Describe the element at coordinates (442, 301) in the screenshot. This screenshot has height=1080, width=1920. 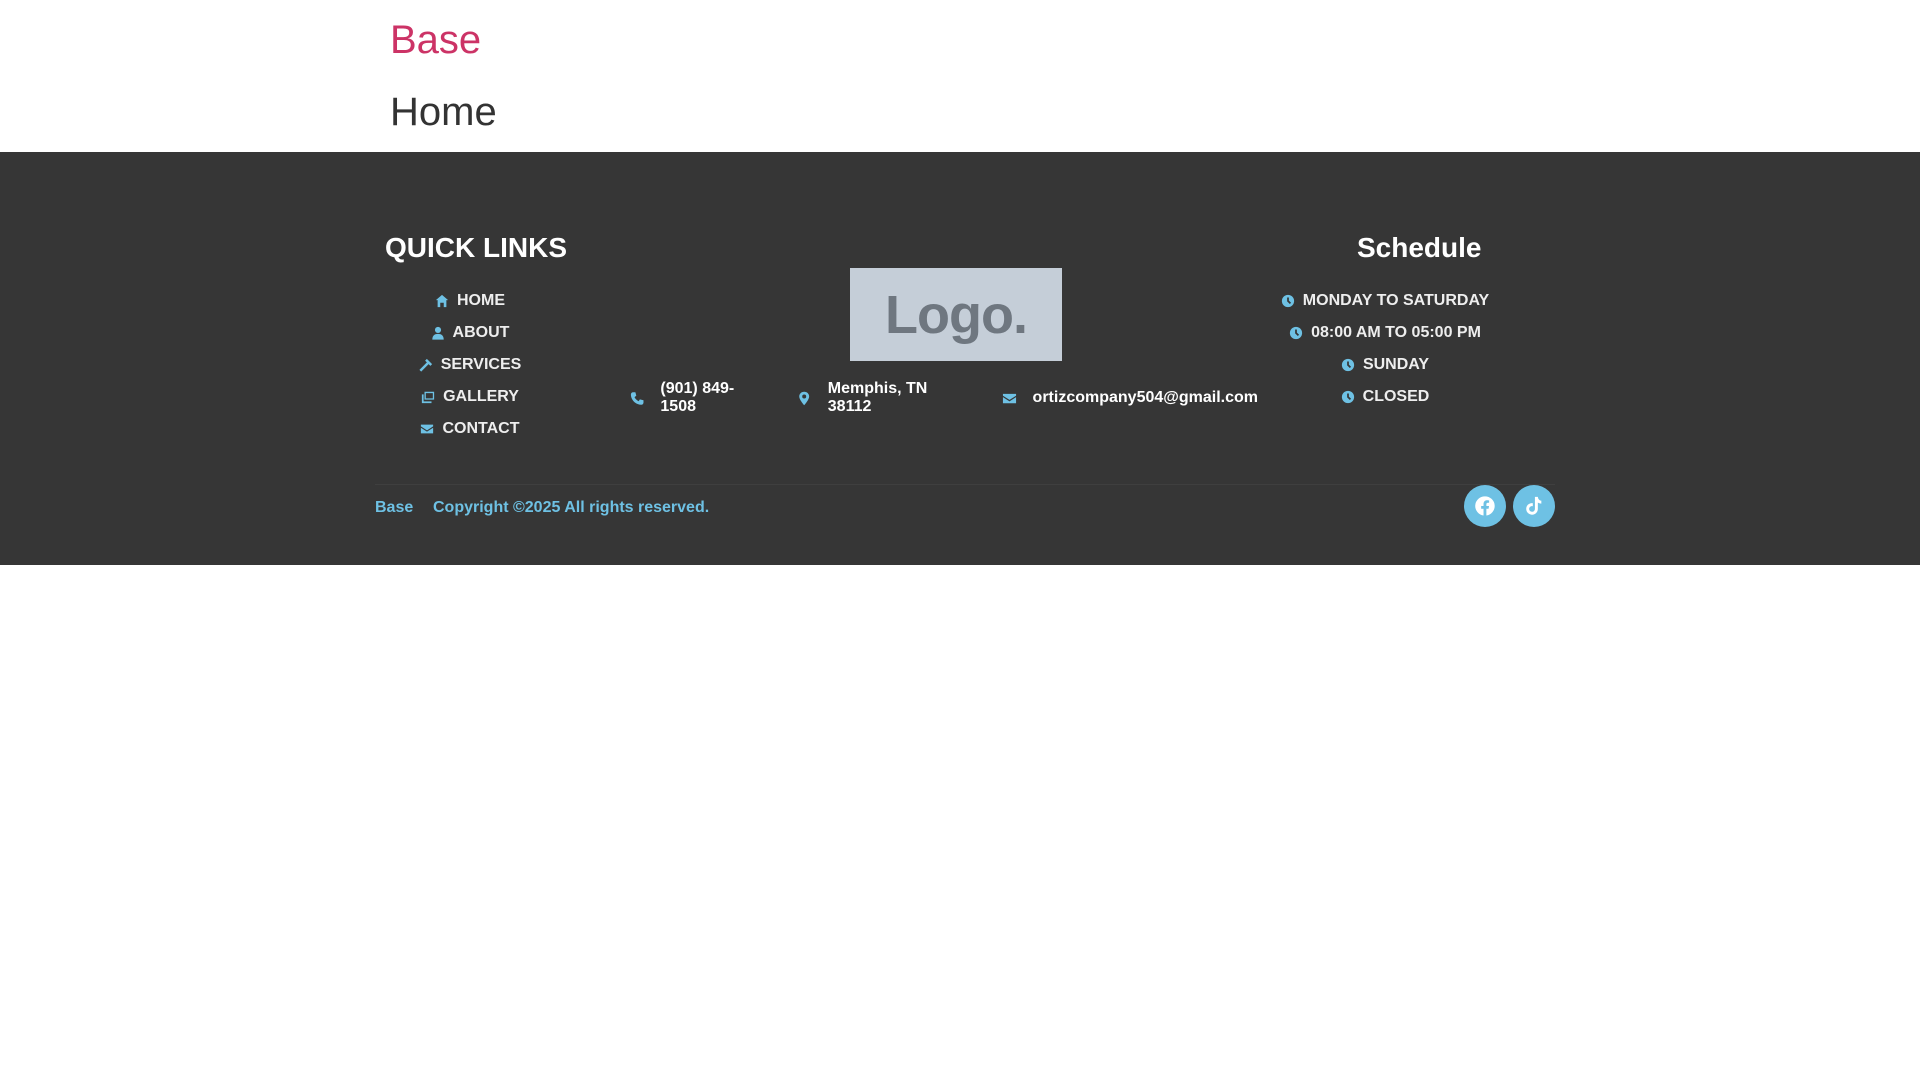
I see `home-icon` at that location.